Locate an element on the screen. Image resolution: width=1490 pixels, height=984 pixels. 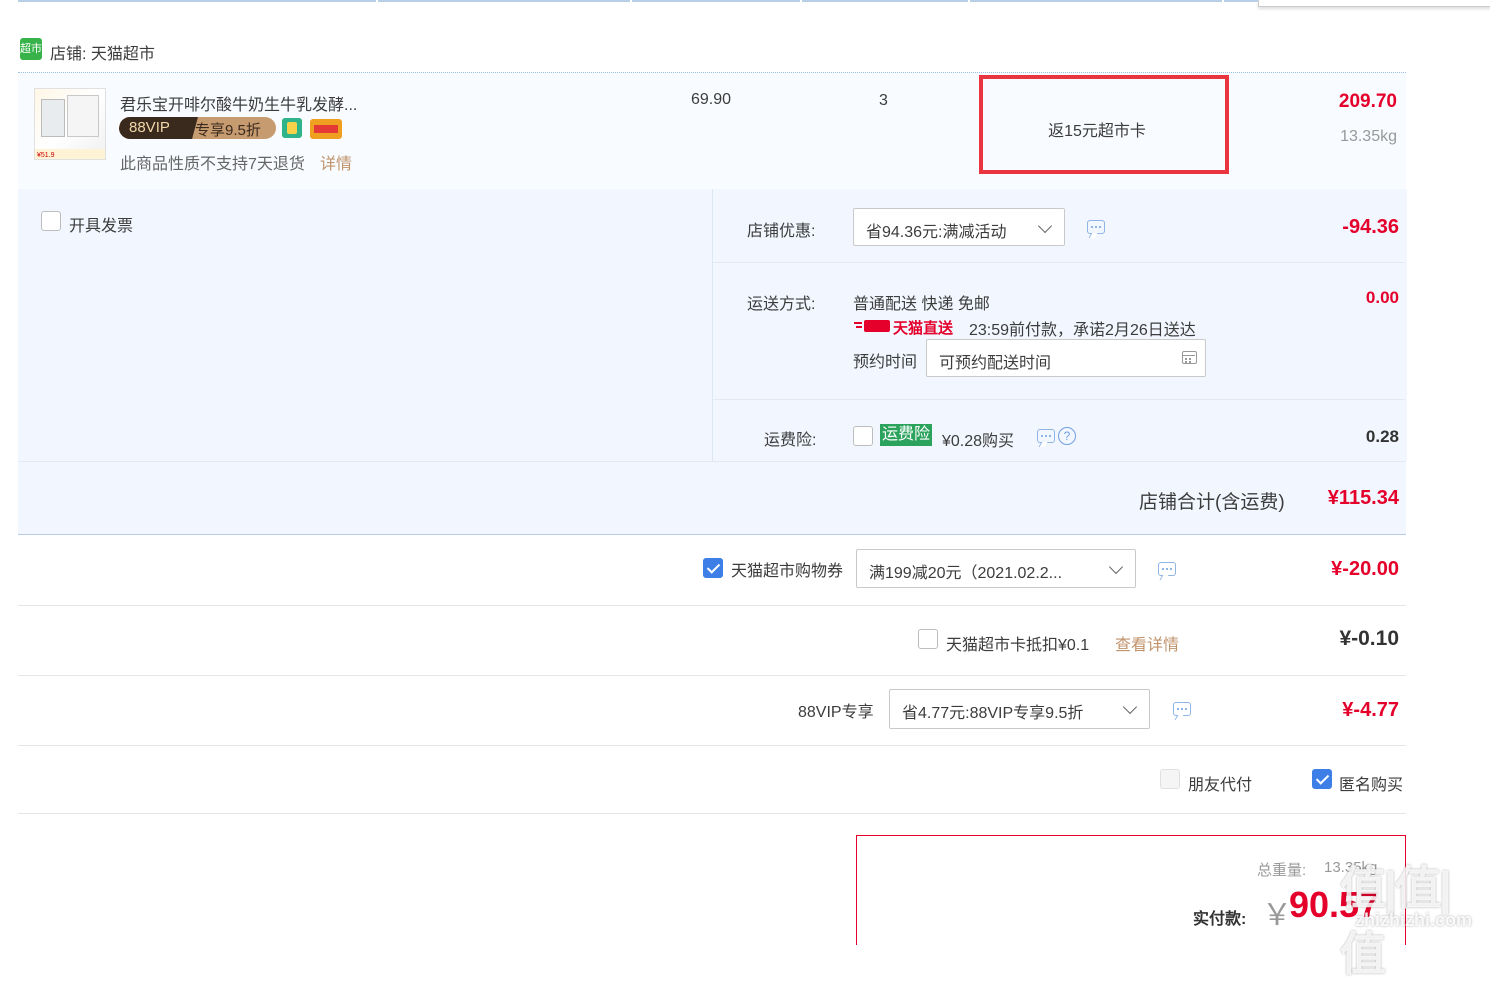
reserve-time-label: 预约时间 is located at coordinates (885, 362).